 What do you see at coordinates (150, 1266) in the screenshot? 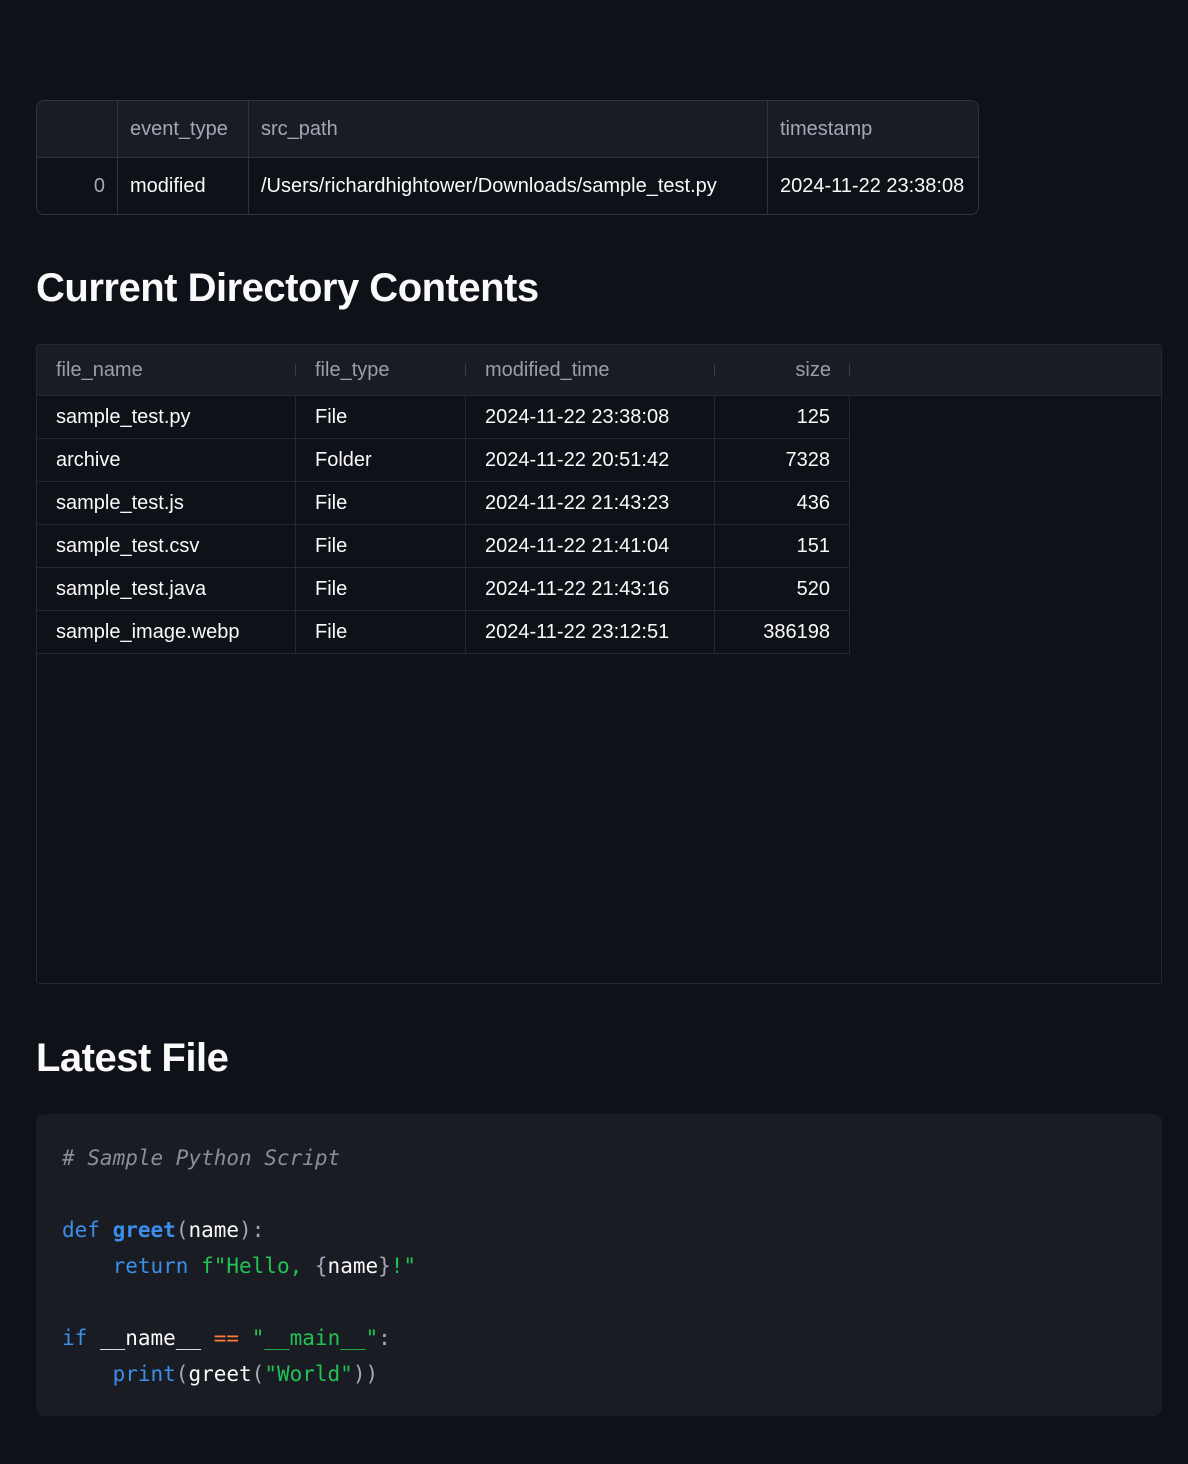
I see `code-keyword-return: return` at bounding box center [150, 1266].